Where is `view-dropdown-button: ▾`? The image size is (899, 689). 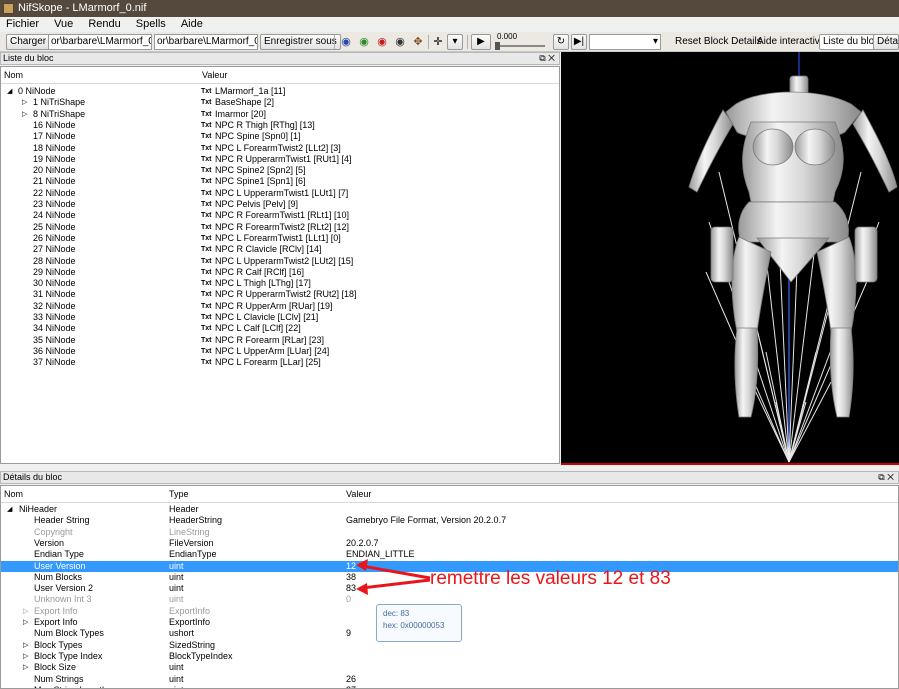 view-dropdown-button: ▾ is located at coordinates (455, 42).